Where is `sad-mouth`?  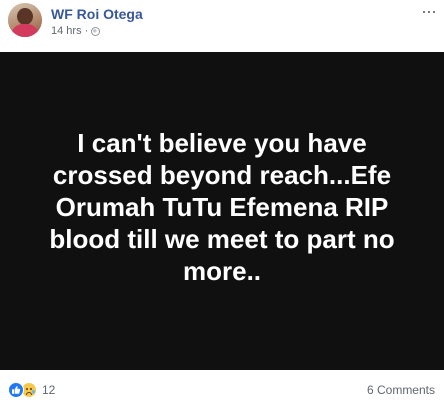 sad-mouth is located at coordinates (29, 393).